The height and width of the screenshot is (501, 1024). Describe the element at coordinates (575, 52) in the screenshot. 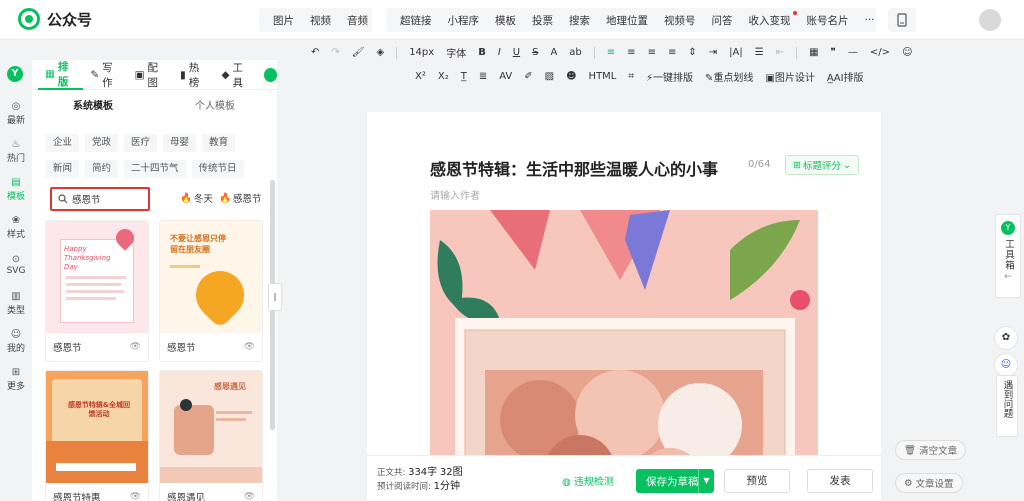

I see `background-color-icon: ab` at that location.